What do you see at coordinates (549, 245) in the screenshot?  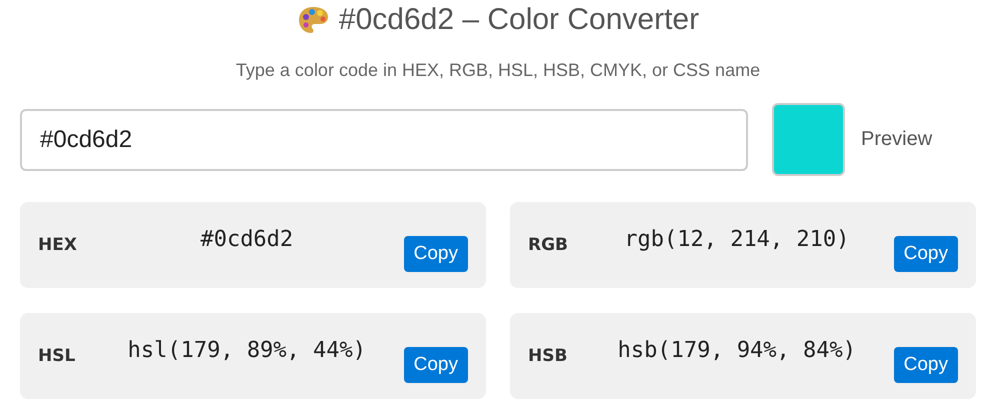 I see `format-label: RGB` at bounding box center [549, 245].